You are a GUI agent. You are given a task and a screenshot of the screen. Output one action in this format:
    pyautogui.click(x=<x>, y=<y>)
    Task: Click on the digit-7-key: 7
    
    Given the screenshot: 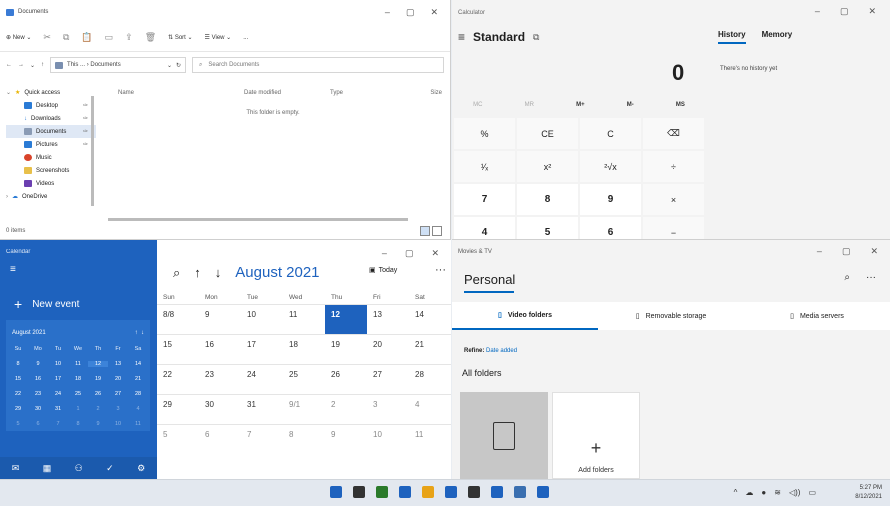 What is the action you would take?
    pyautogui.click(x=484, y=199)
    